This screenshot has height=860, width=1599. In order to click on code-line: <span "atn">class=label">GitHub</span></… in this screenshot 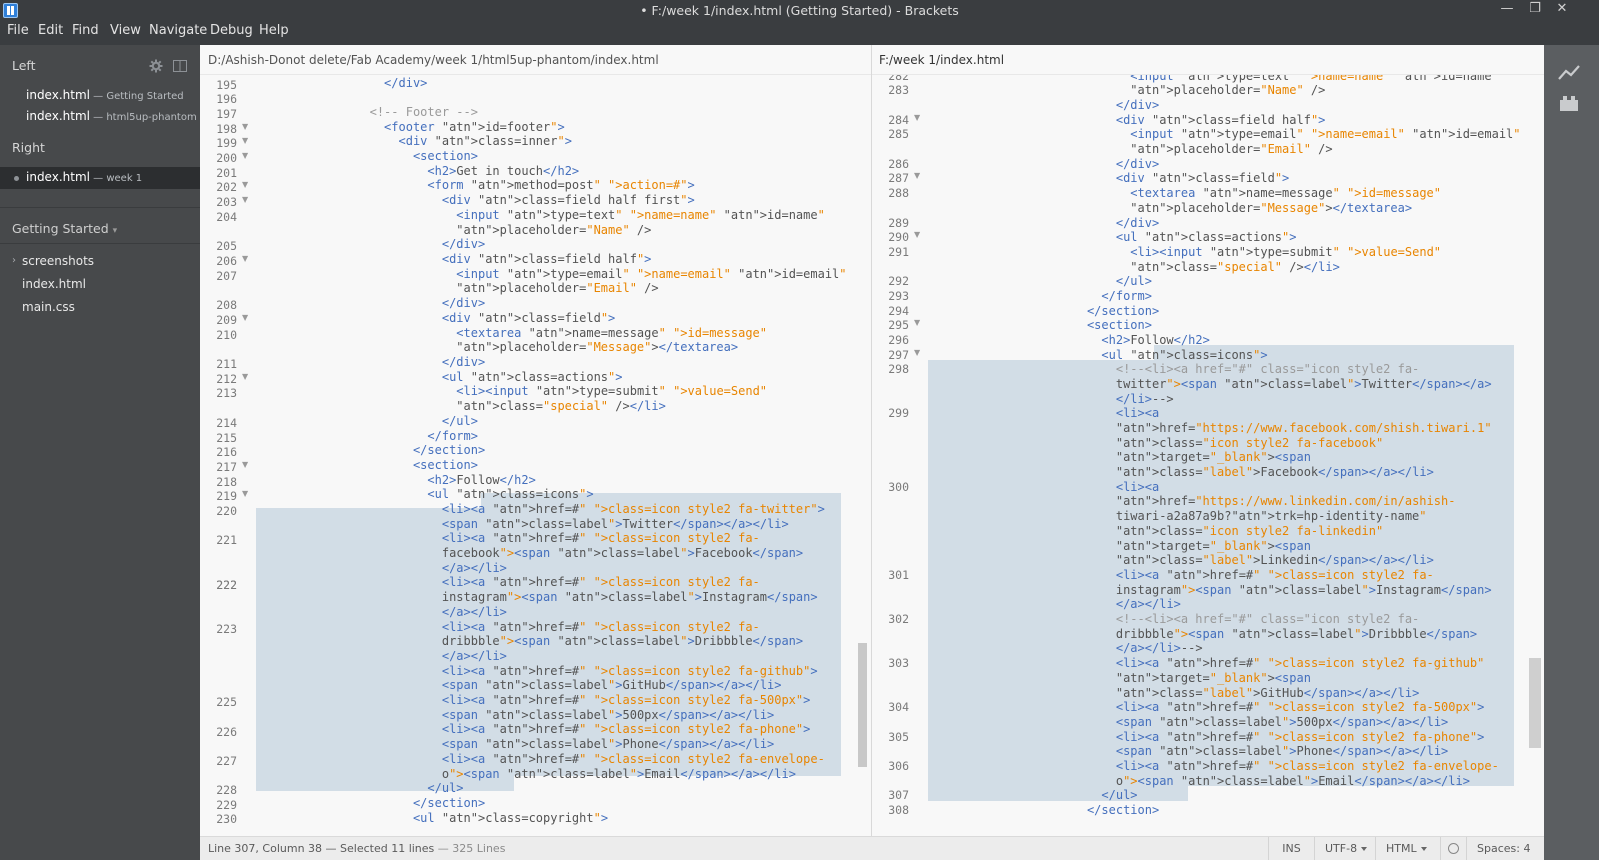, I will do `click(611, 685)`.